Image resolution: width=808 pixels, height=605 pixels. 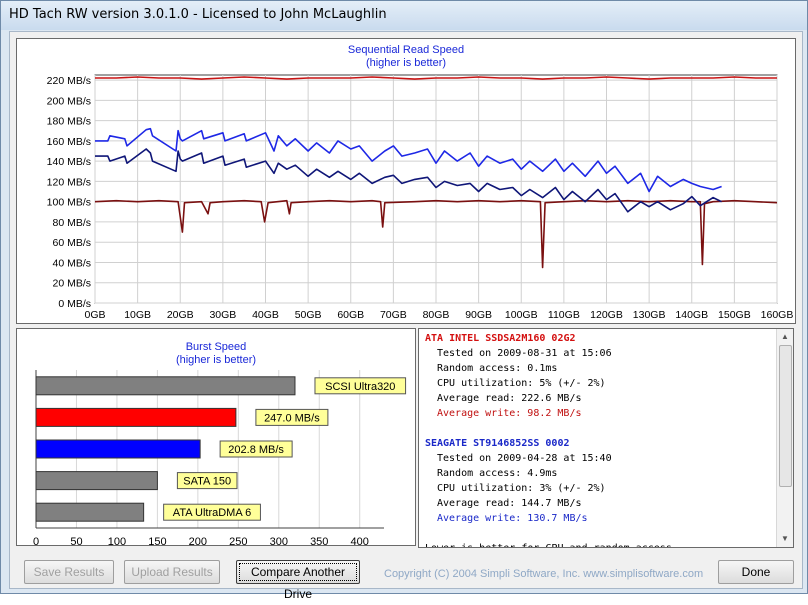 I want to click on burst-label: SCSI Ultra320, so click(x=360, y=387).